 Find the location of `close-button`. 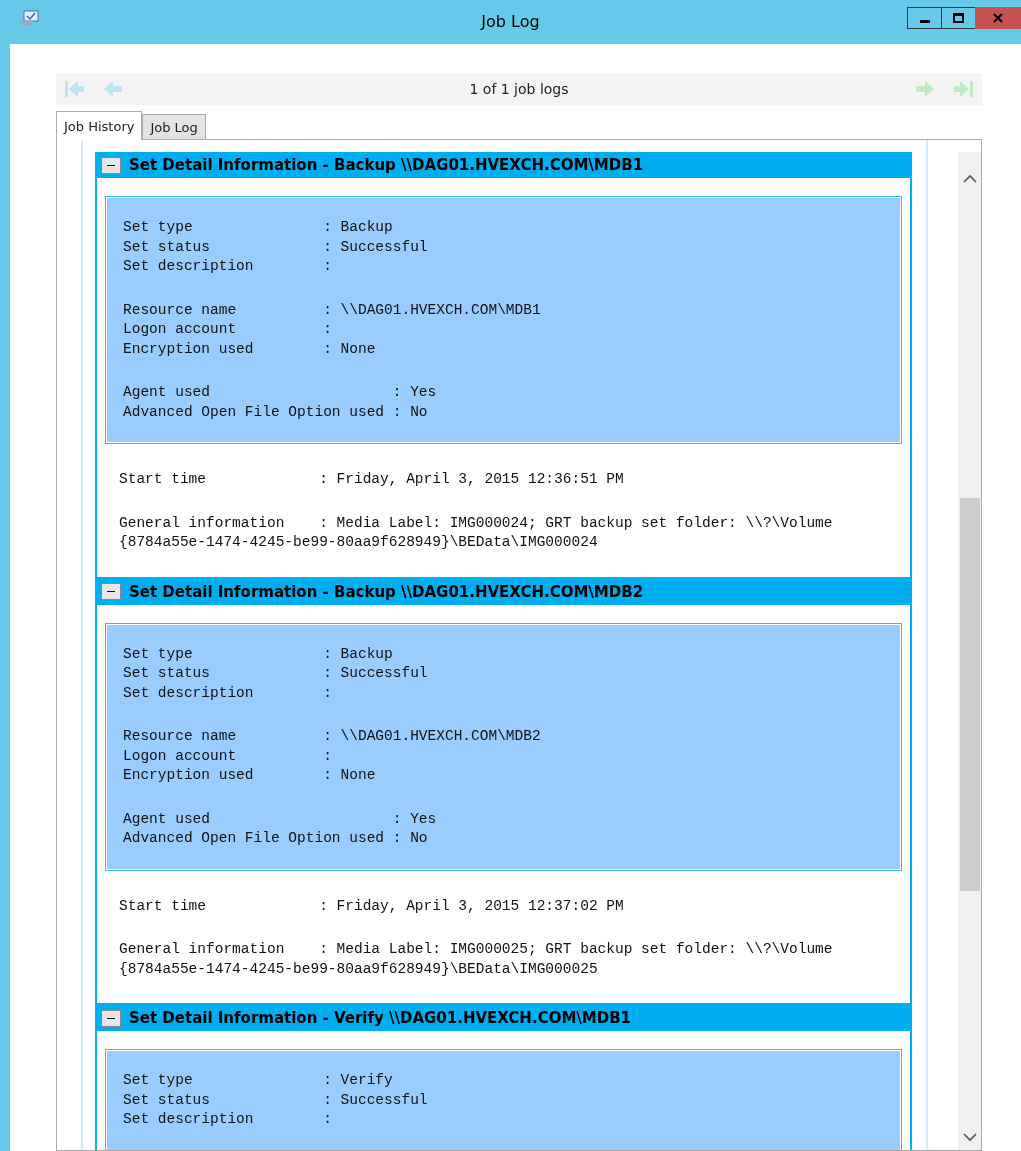

close-button is located at coordinates (998, 18).